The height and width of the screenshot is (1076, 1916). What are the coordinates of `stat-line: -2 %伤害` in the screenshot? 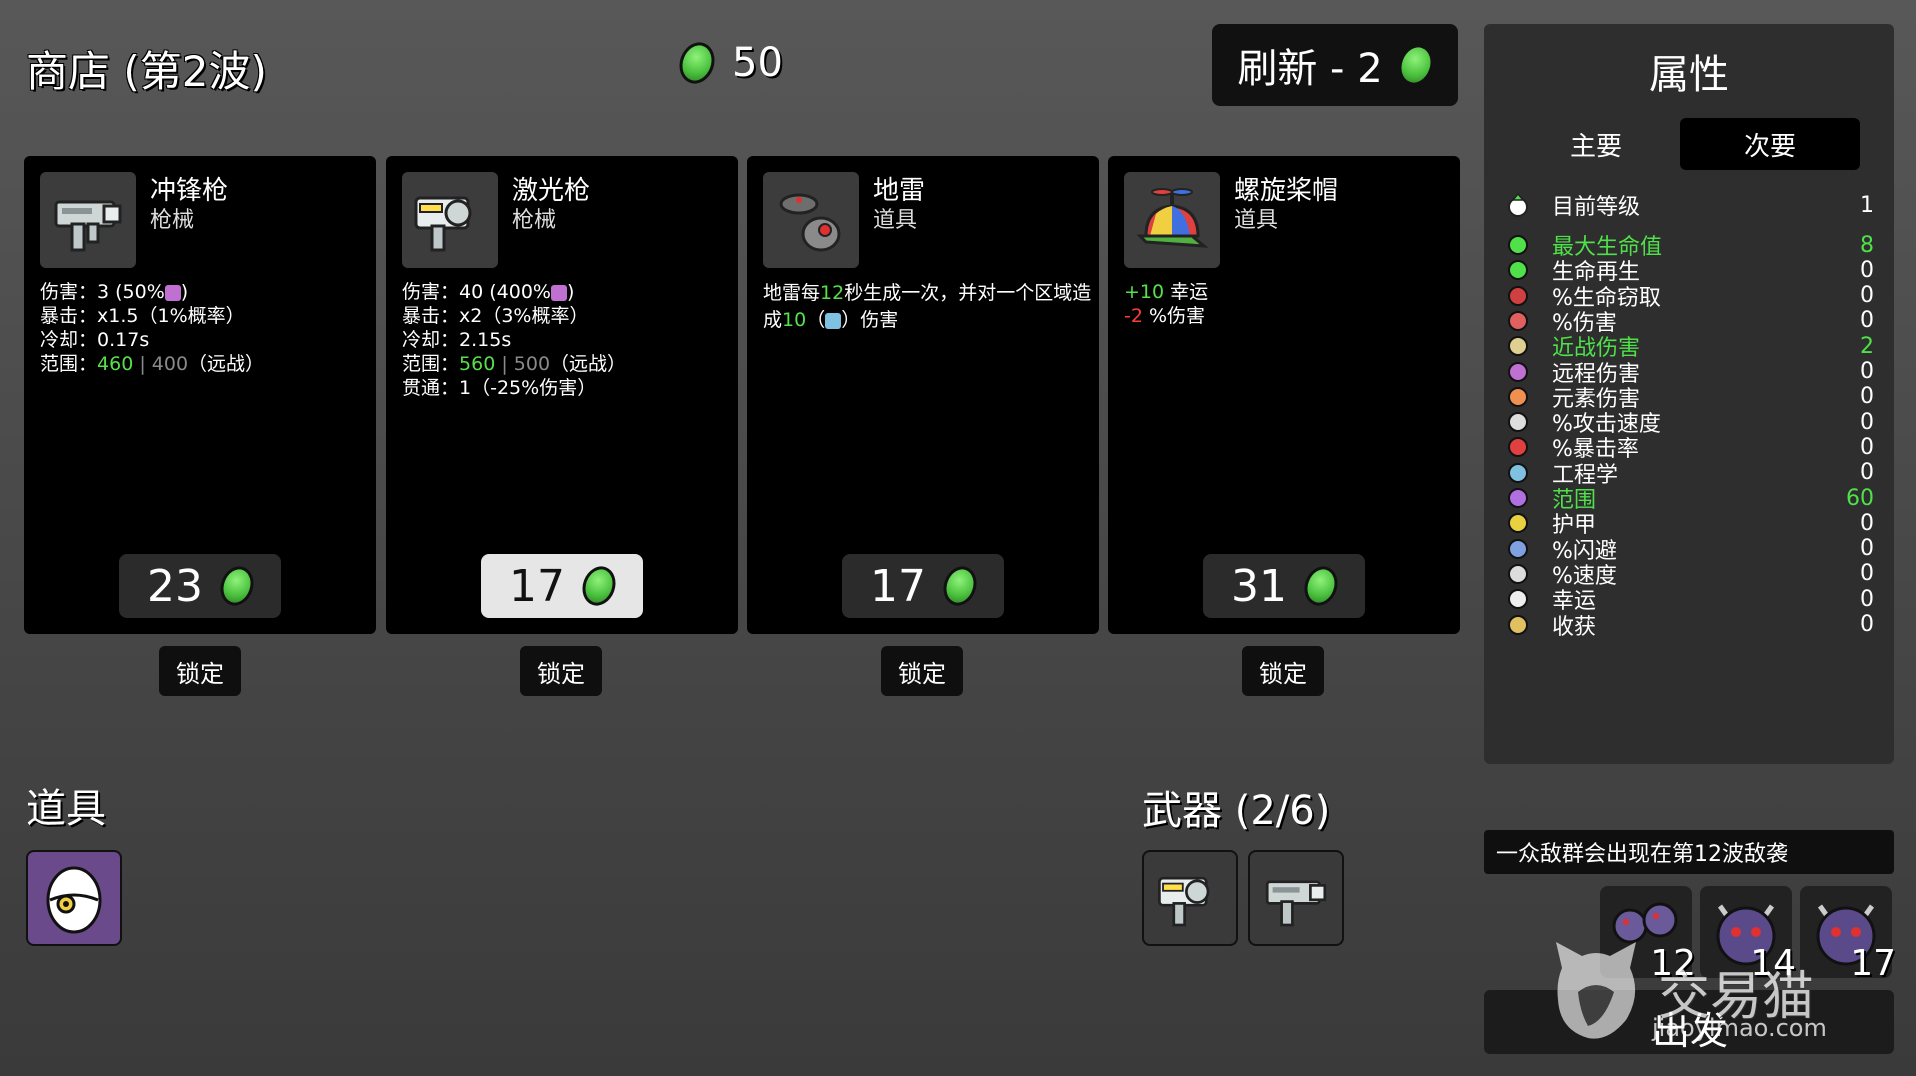 It's located at (1166, 316).